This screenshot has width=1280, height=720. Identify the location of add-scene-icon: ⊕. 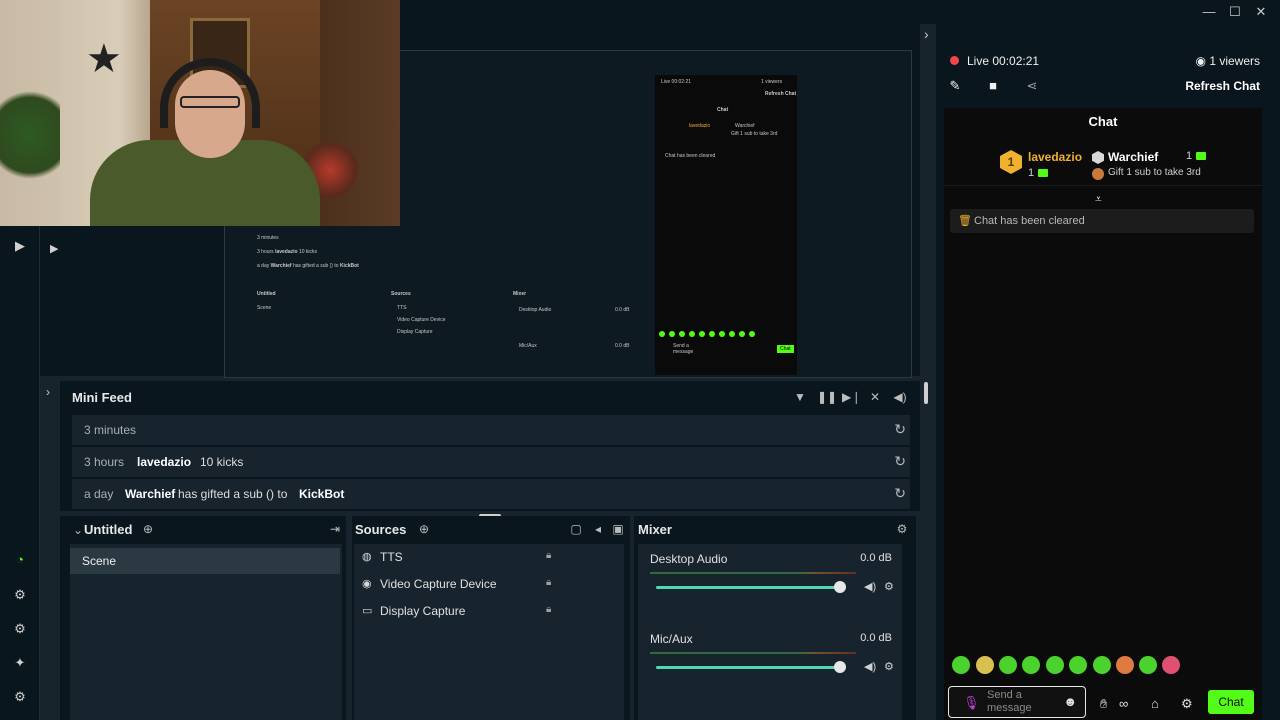
(148, 529).